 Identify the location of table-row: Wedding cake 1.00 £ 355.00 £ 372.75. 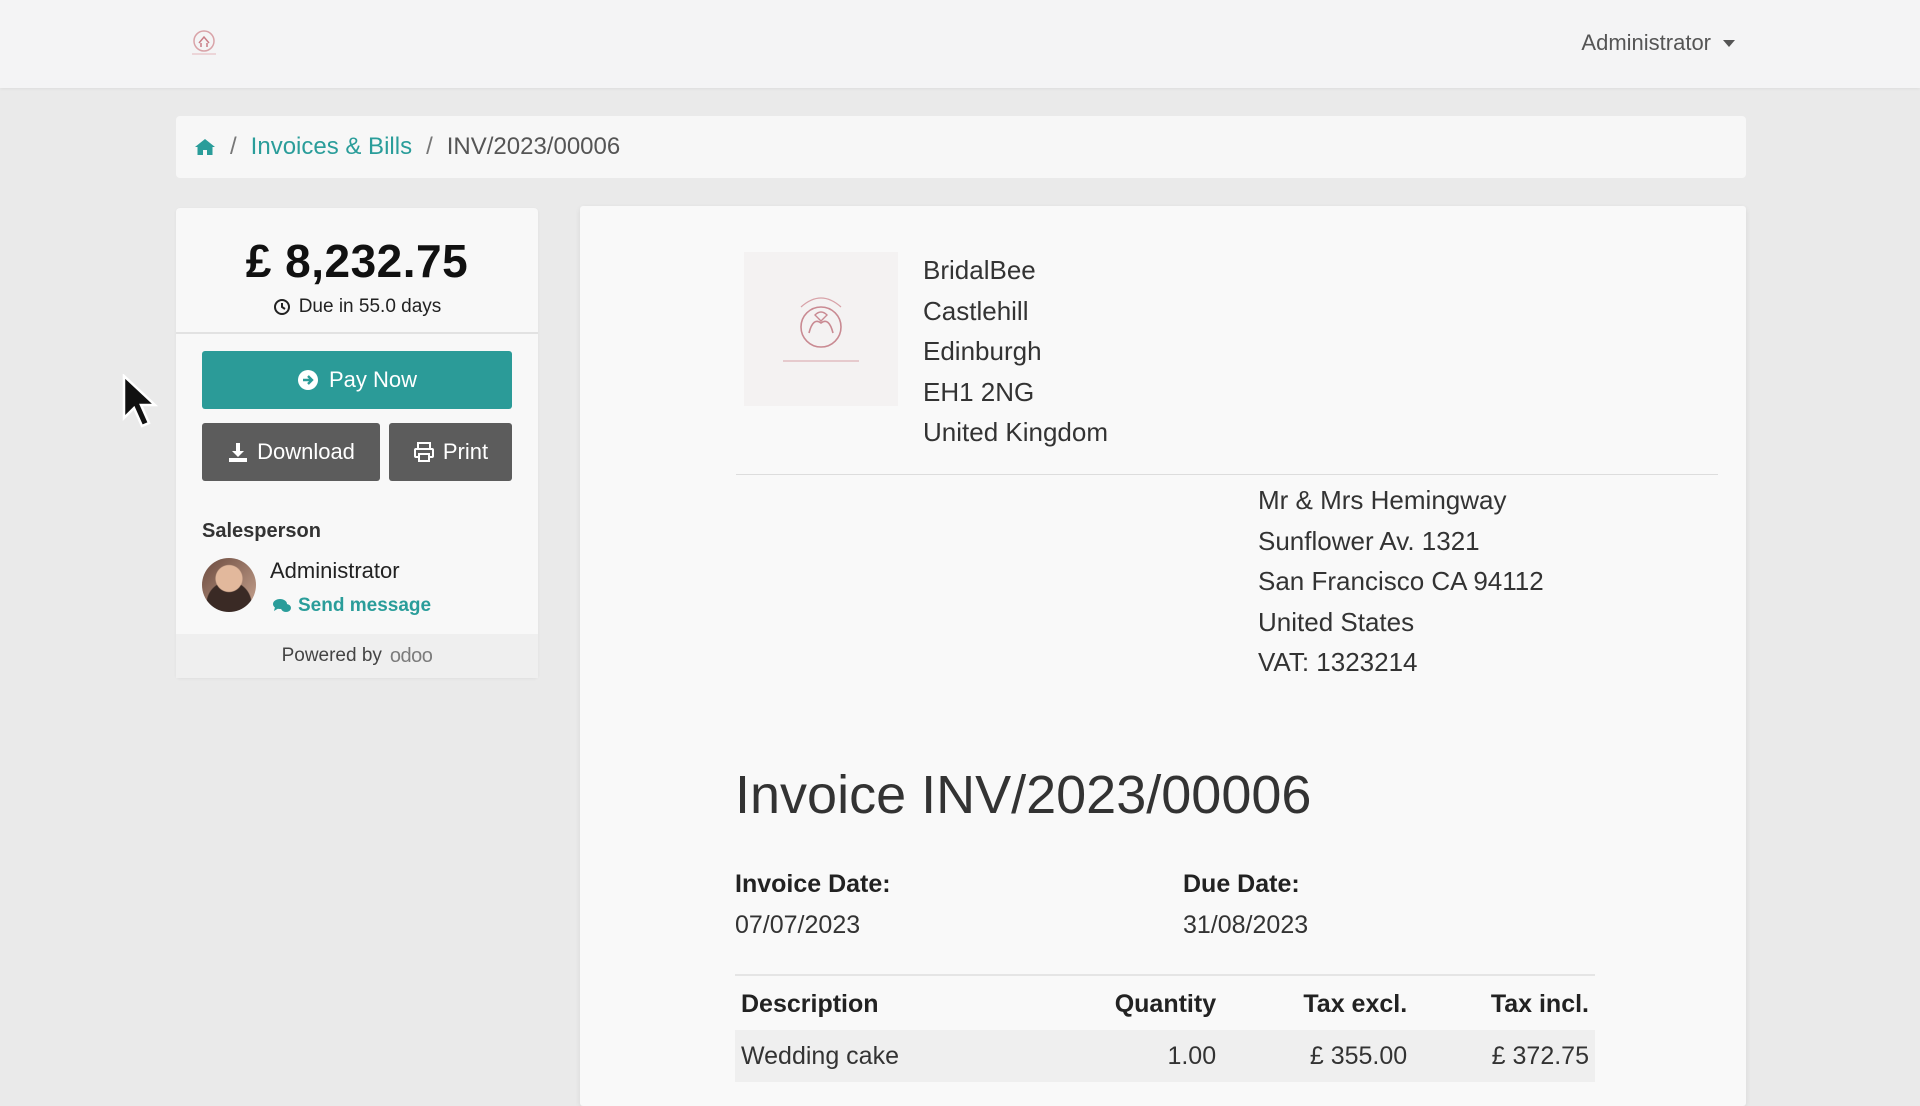
(1165, 1056).